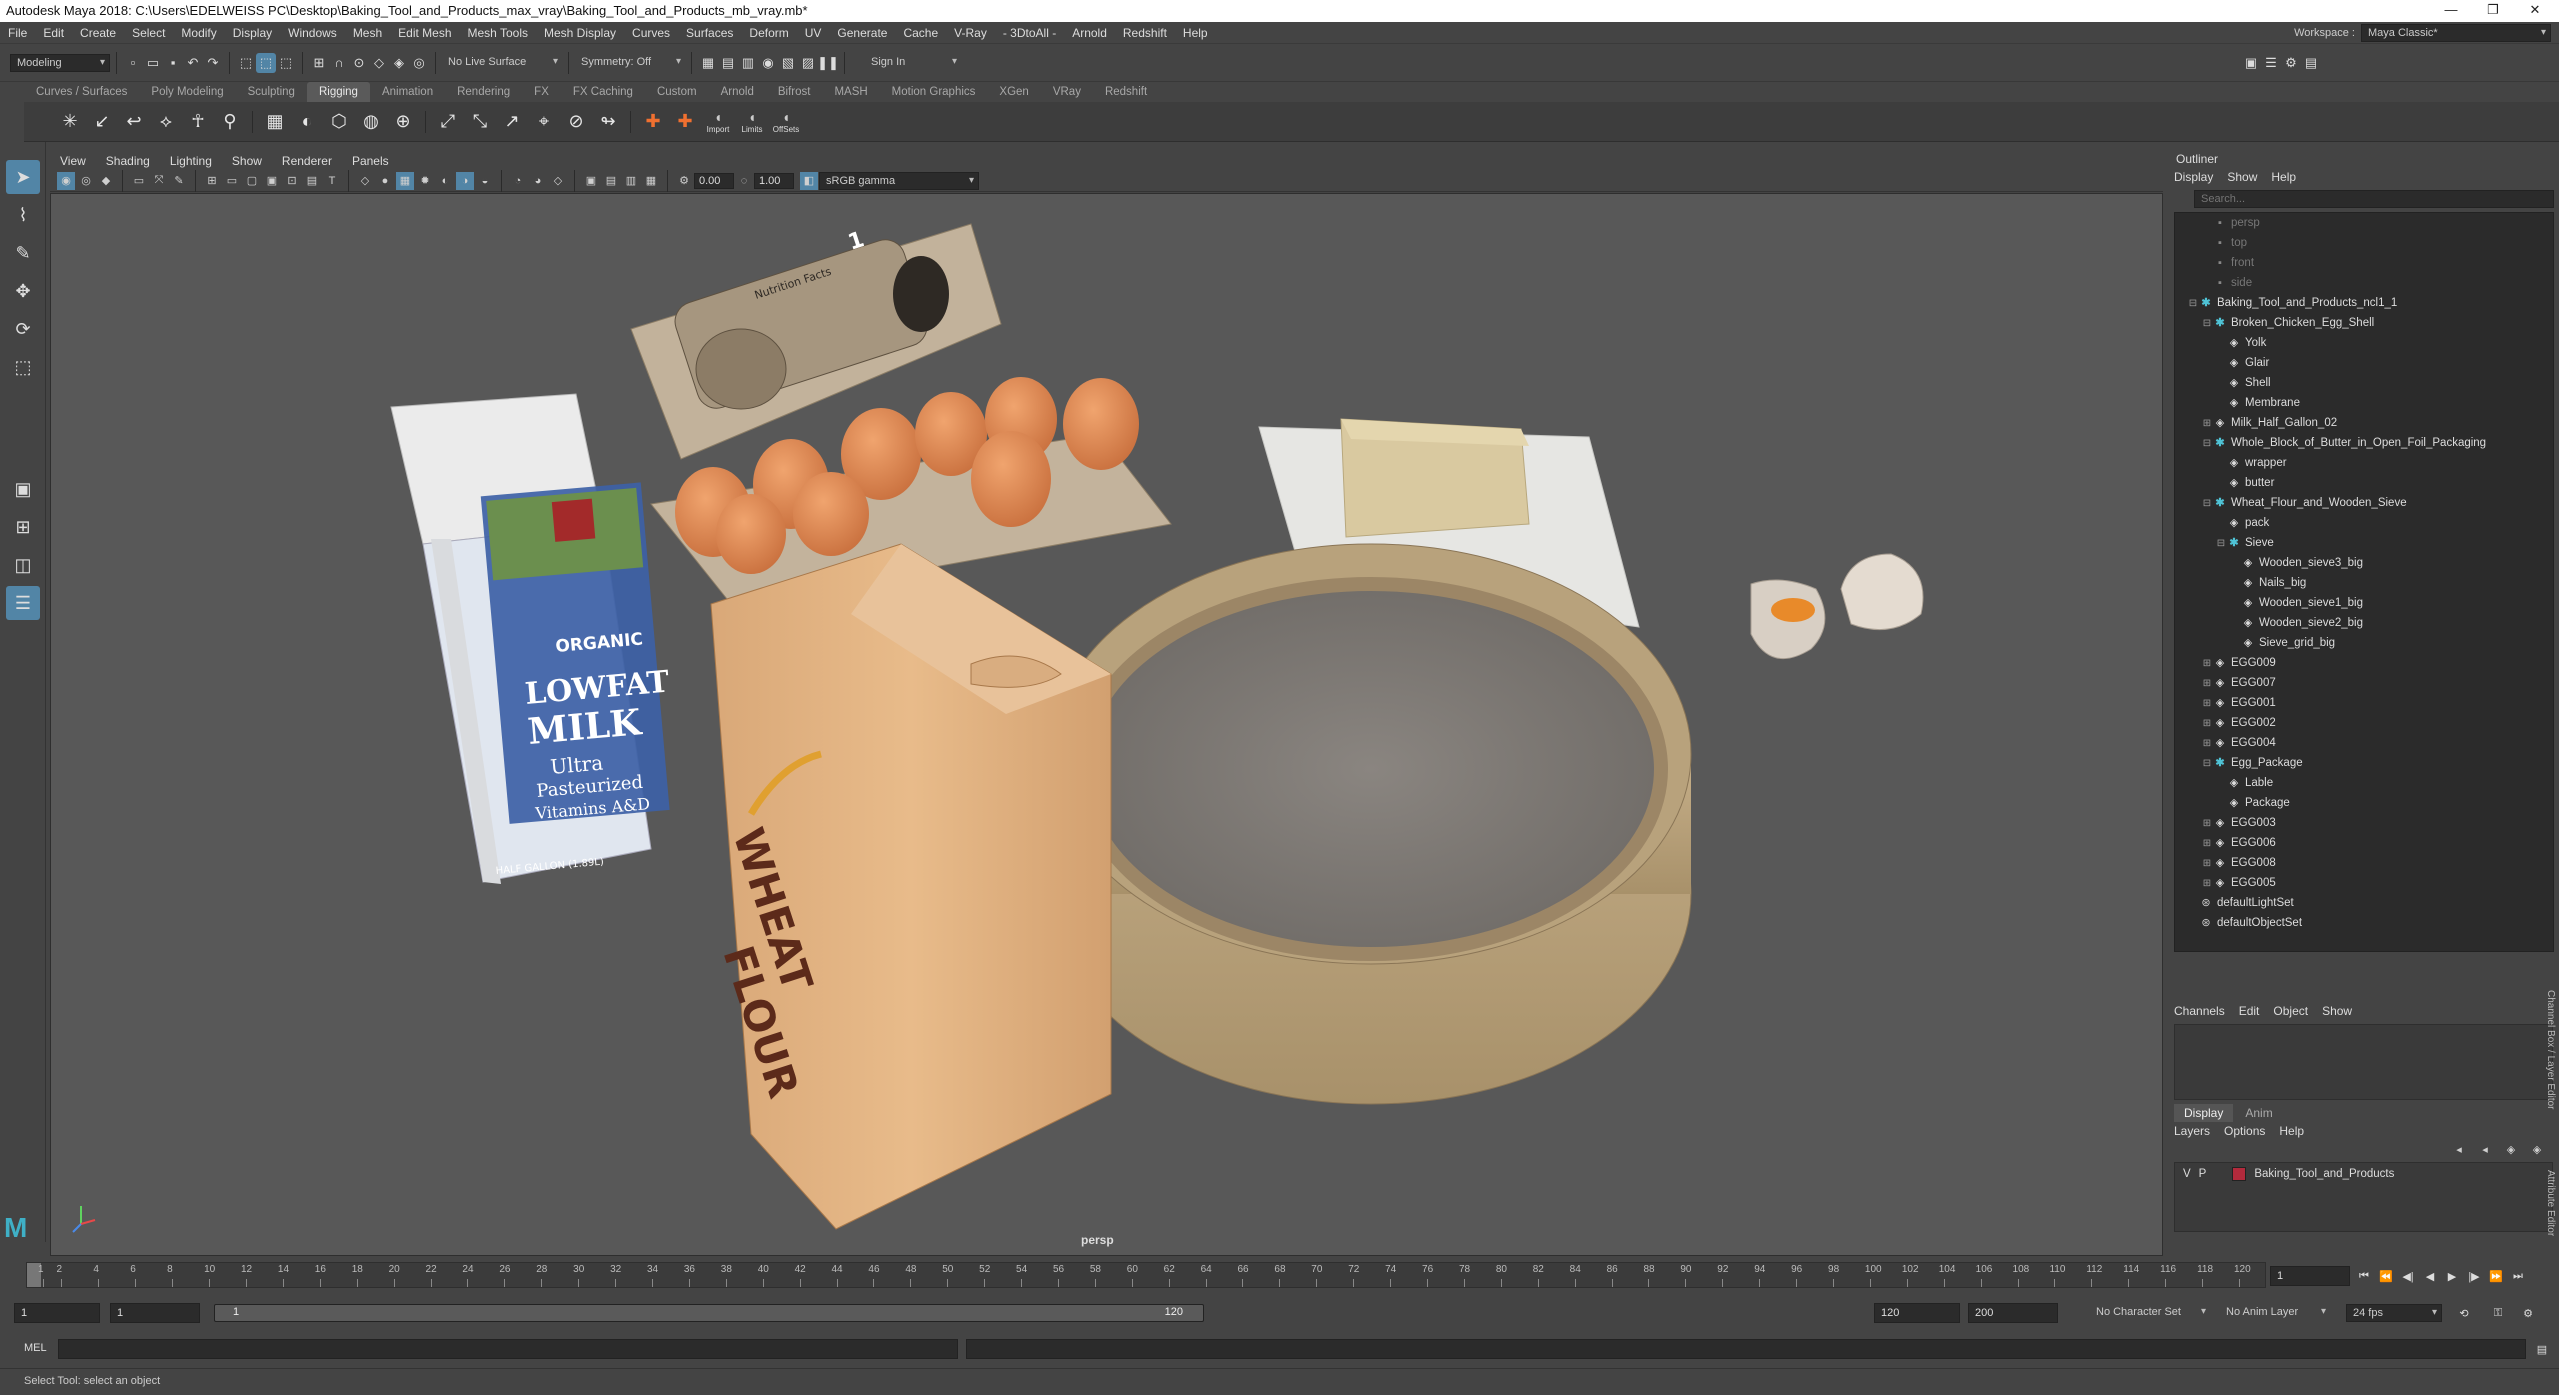 This screenshot has height=1395, width=2559. Describe the element at coordinates (128, 161) in the screenshot. I see `viewport-menu-shading: Shading` at that location.